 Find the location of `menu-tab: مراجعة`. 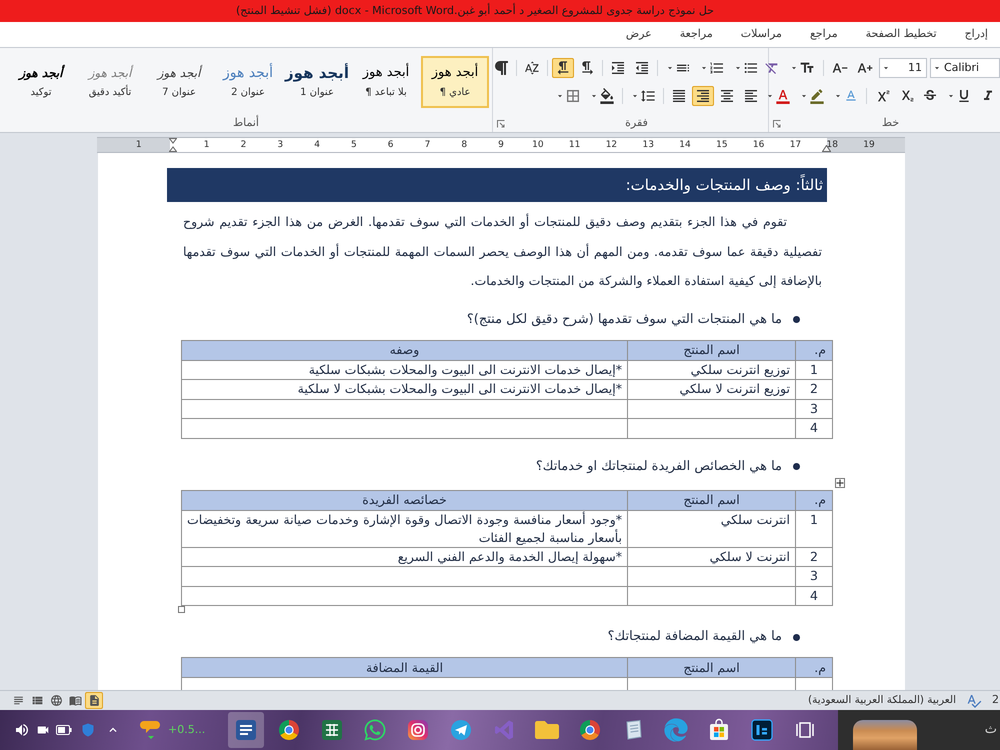

menu-tab: مراجعة is located at coordinates (696, 34).